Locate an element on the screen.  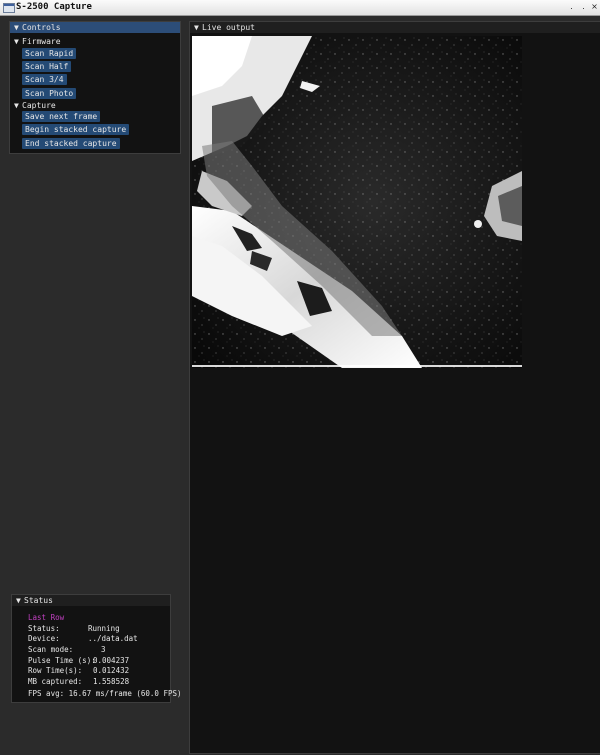
pulse-time-row-value: 0.004237 is located at coordinates (111, 660).